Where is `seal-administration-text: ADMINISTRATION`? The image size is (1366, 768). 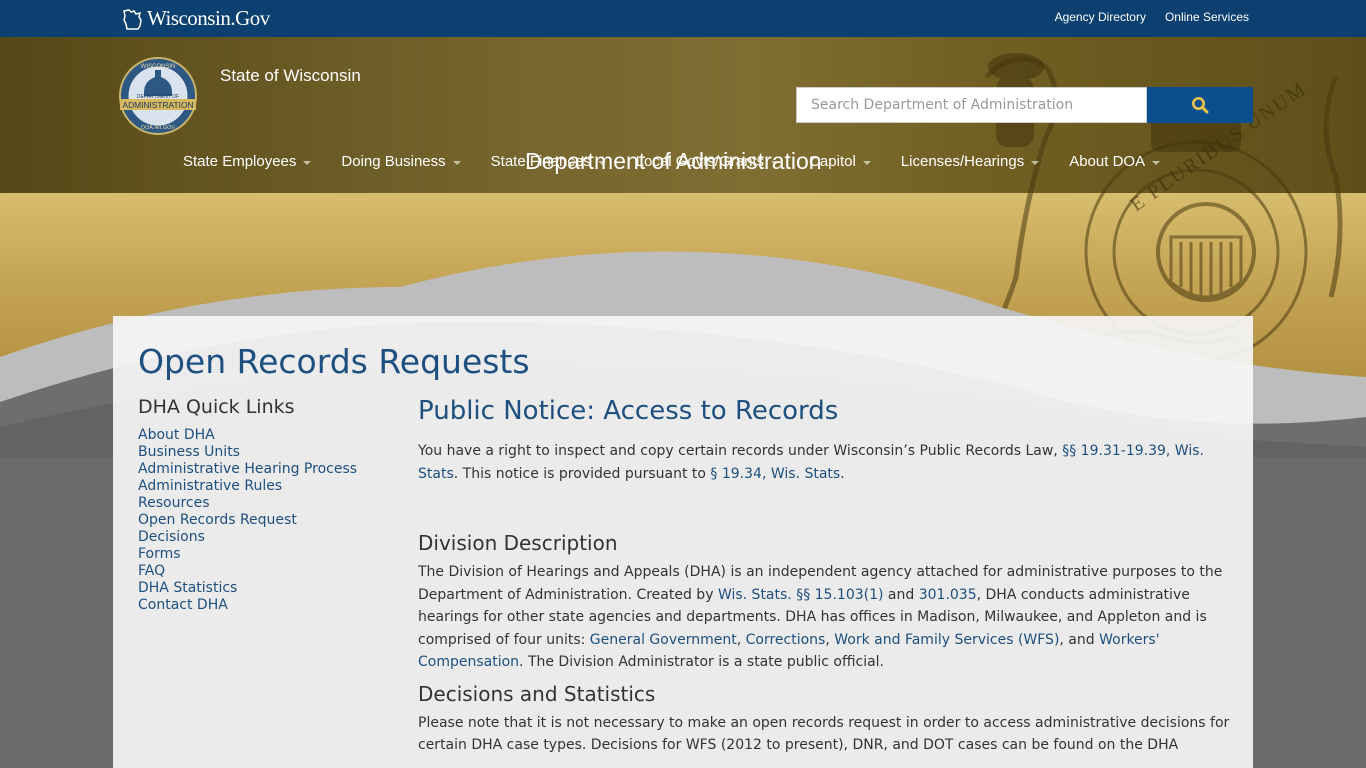
seal-administration-text: ADMINISTRATION is located at coordinates (157, 105).